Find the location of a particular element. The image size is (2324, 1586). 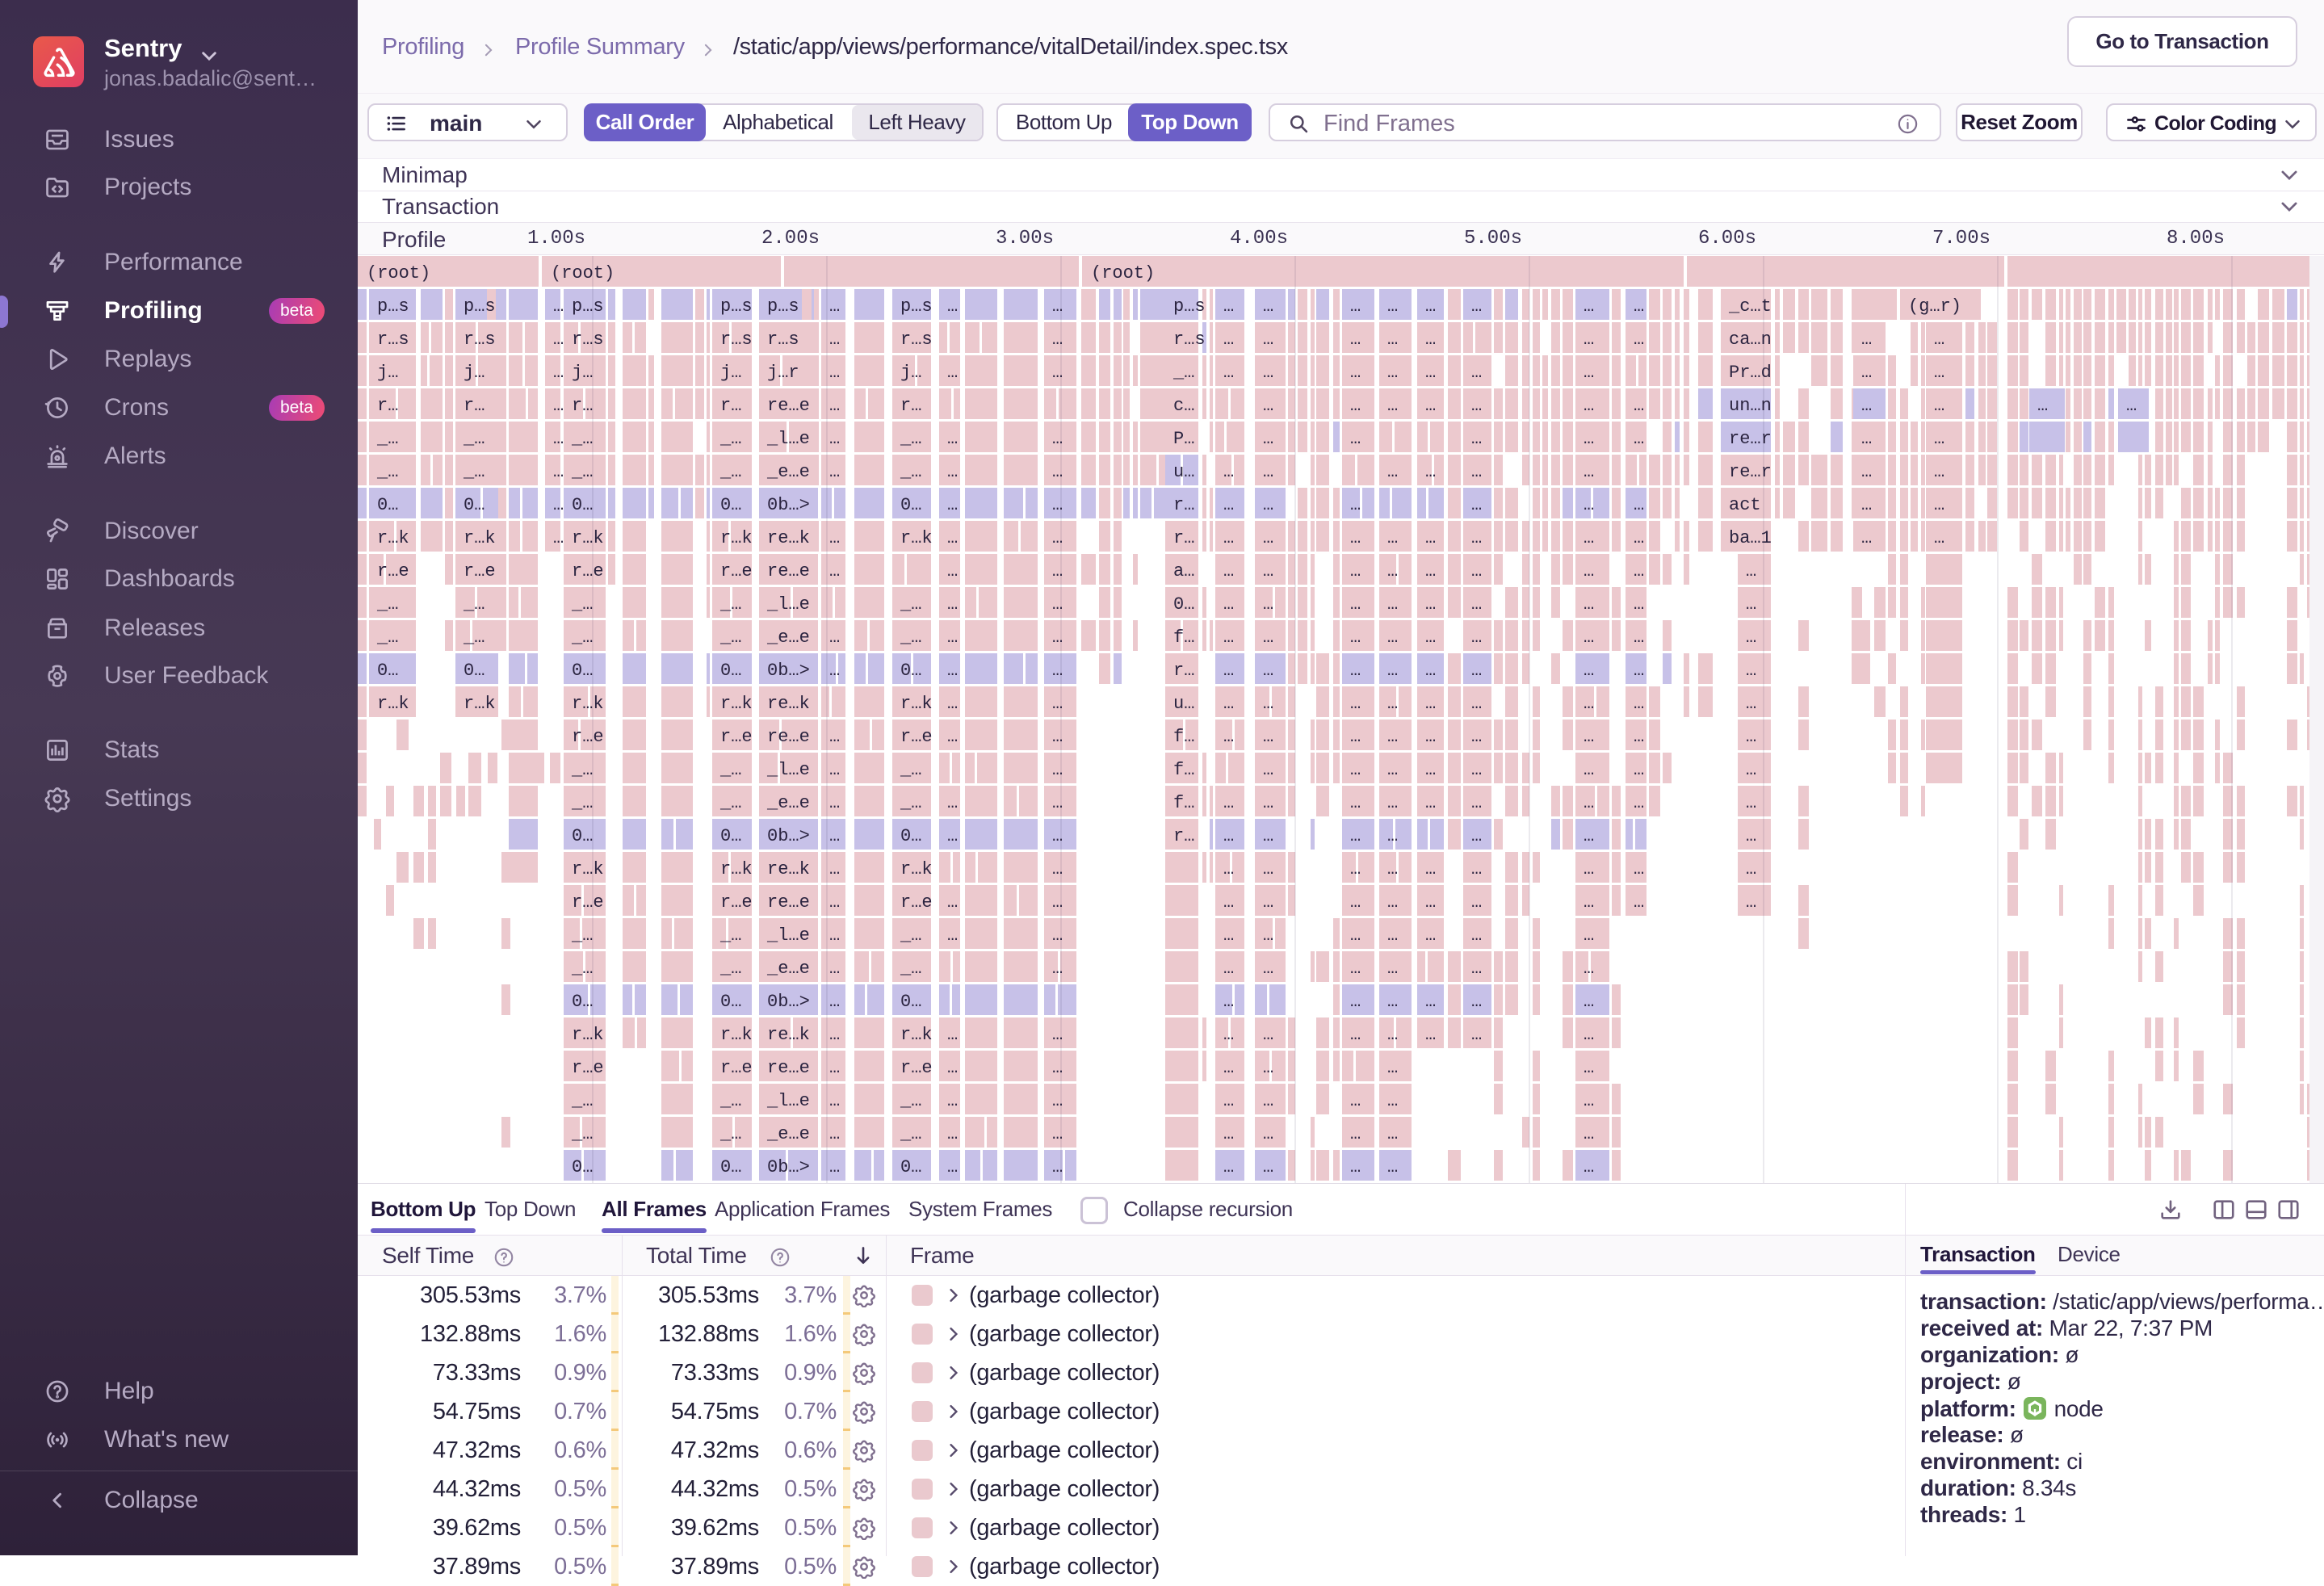

svg-text: _l…e is located at coordinates (788, 439).